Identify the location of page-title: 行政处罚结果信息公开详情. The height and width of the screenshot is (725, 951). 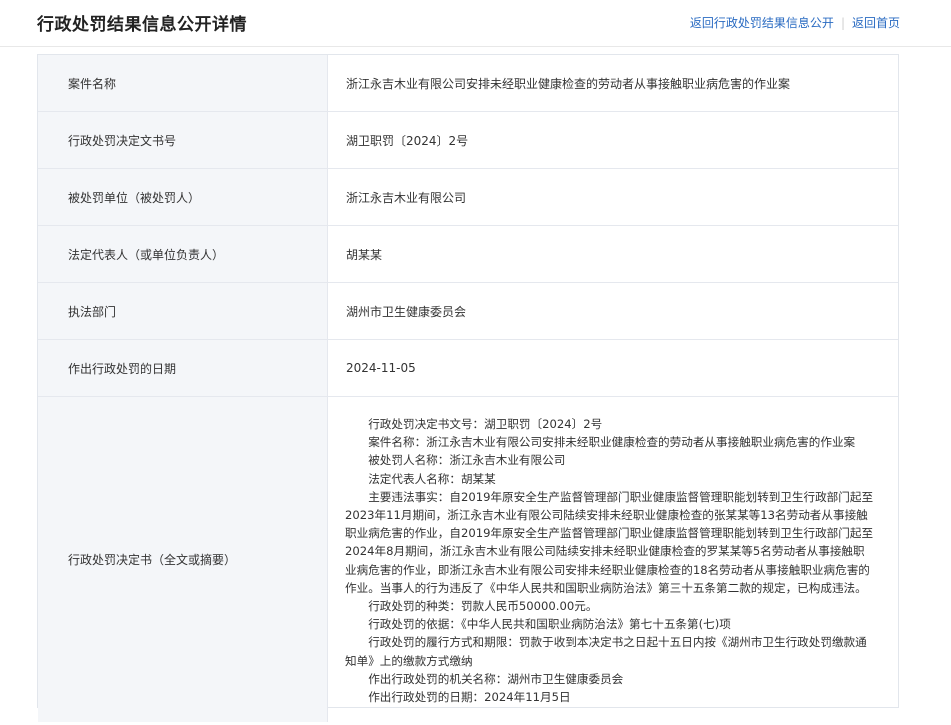
(142, 25).